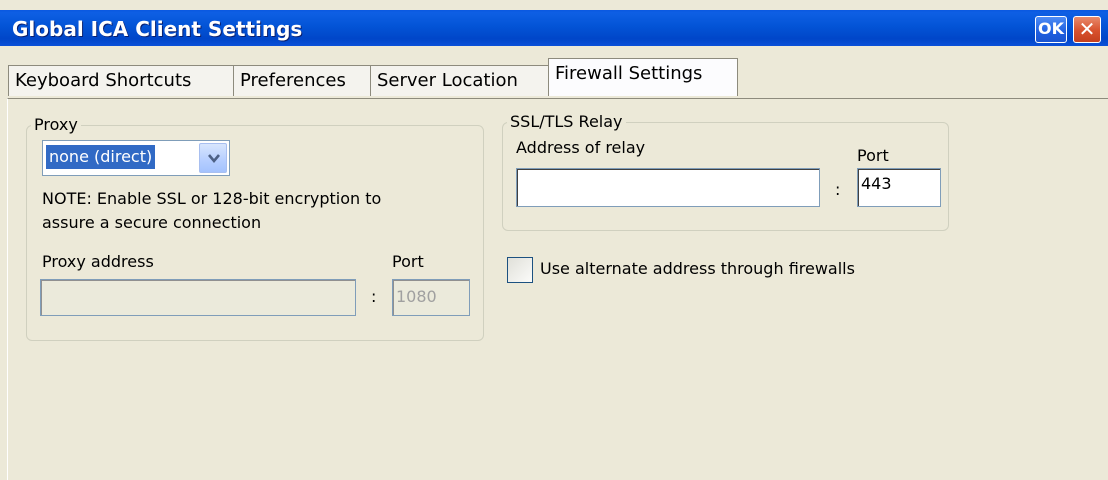 Image resolution: width=1108 pixels, height=480 pixels. What do you see at coordinates (581, 147) in the screenshot?
I see `relay-address-label: Address of relay` at bounding box center [581, 147].